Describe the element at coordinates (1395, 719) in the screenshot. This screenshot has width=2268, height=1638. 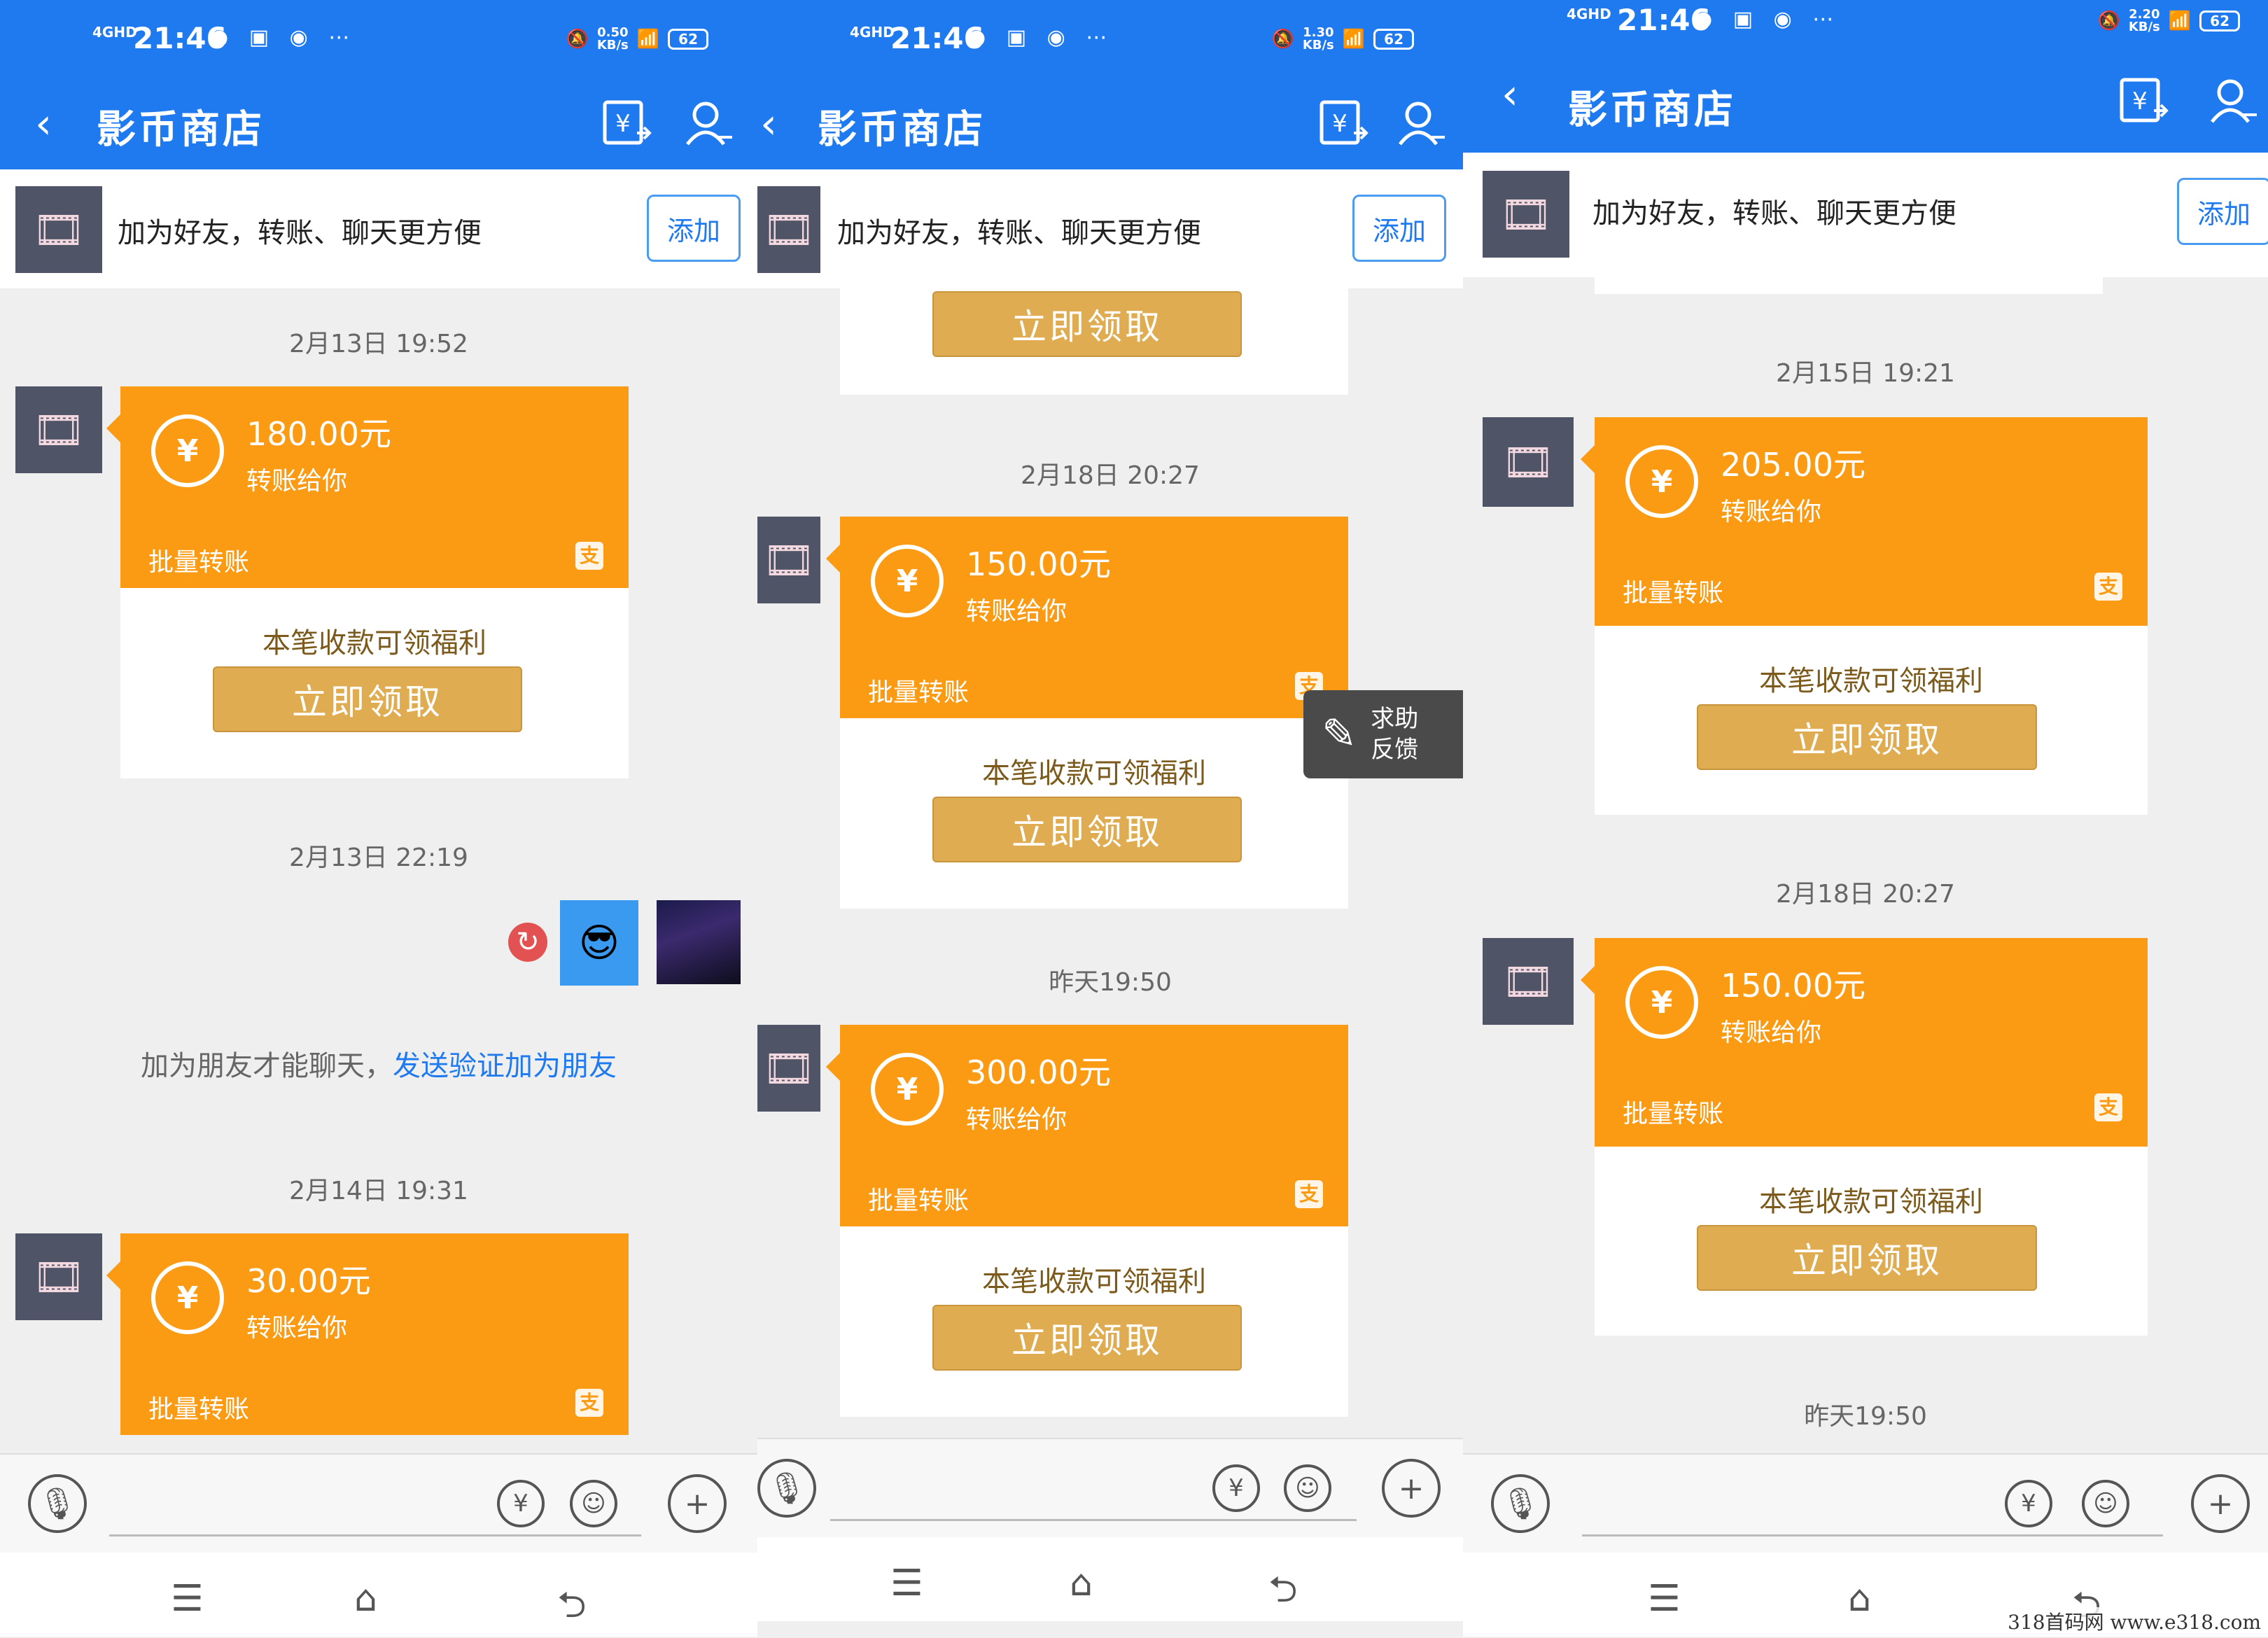
I see `feedback-line-1: 求助` at that location.